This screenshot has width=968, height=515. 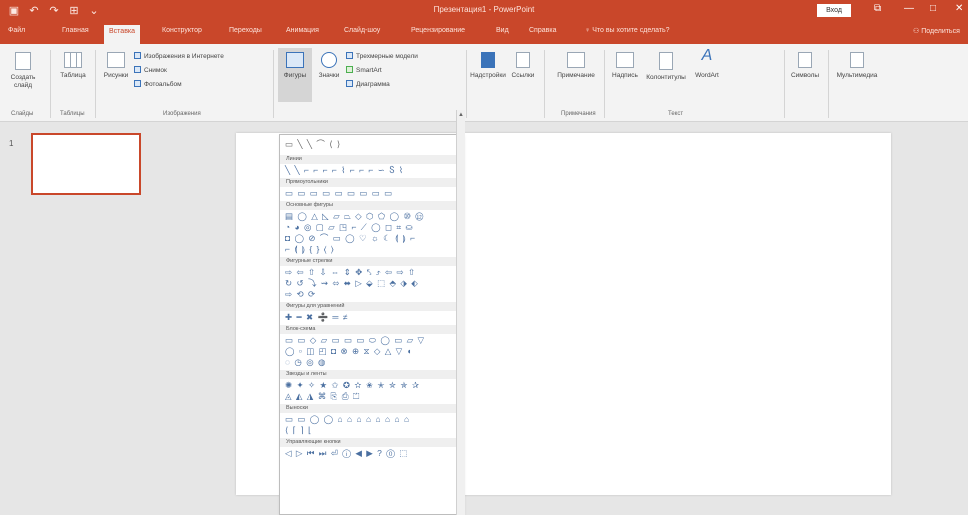 I want to click on tab-file: Файл, so click(x=16, y=30).